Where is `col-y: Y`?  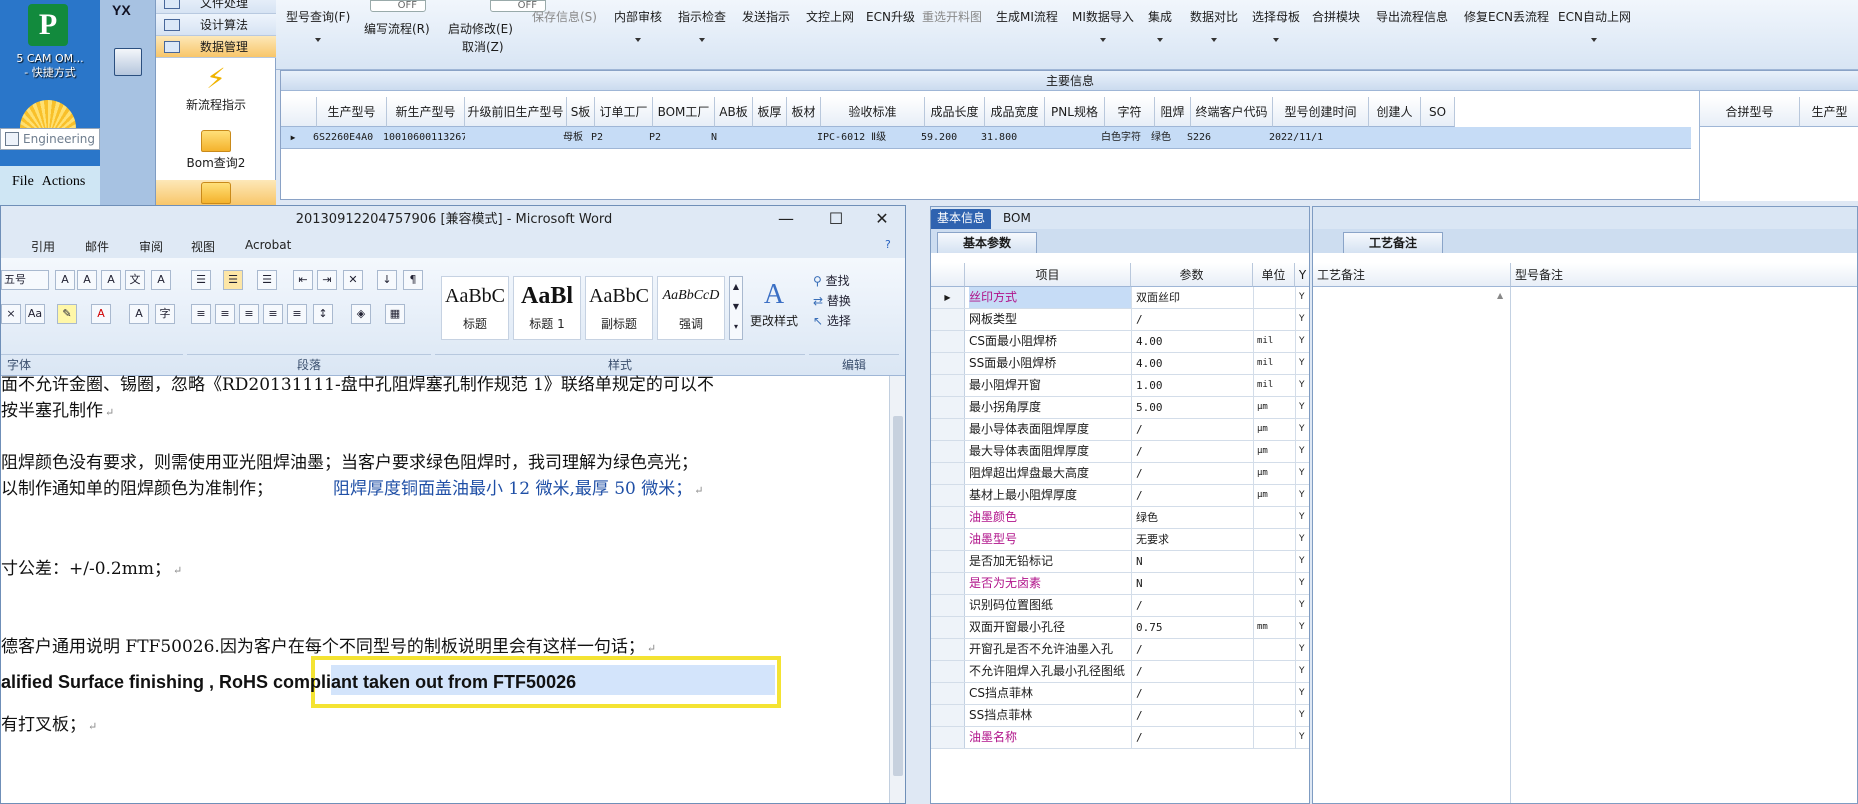
col-y: Y is located at coordinates (1302, 275).